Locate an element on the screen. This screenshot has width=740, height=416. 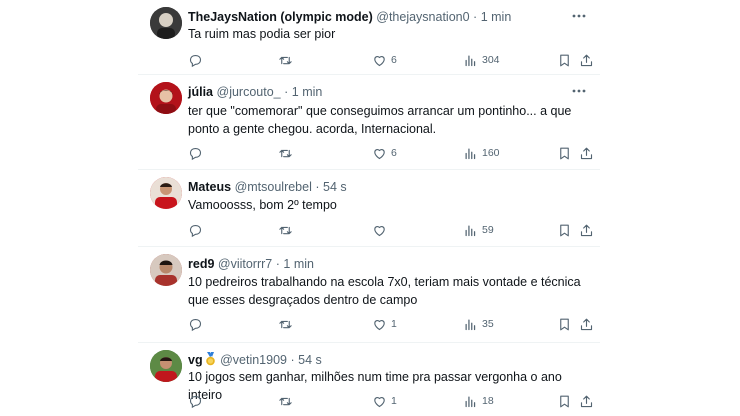
like-count: 1 is located at coordinates (394, 324).